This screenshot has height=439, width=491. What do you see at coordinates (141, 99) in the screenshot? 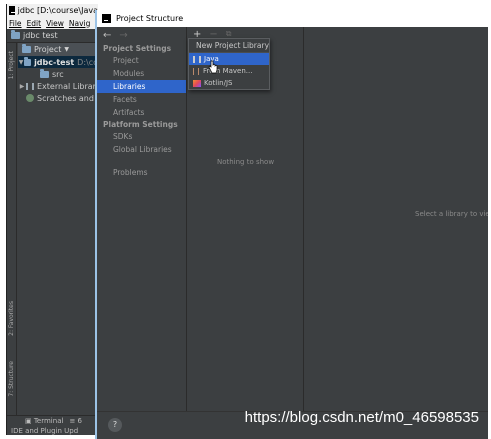
I see `sidebar-item-facets: Facets` at bounding box center [141, 99].